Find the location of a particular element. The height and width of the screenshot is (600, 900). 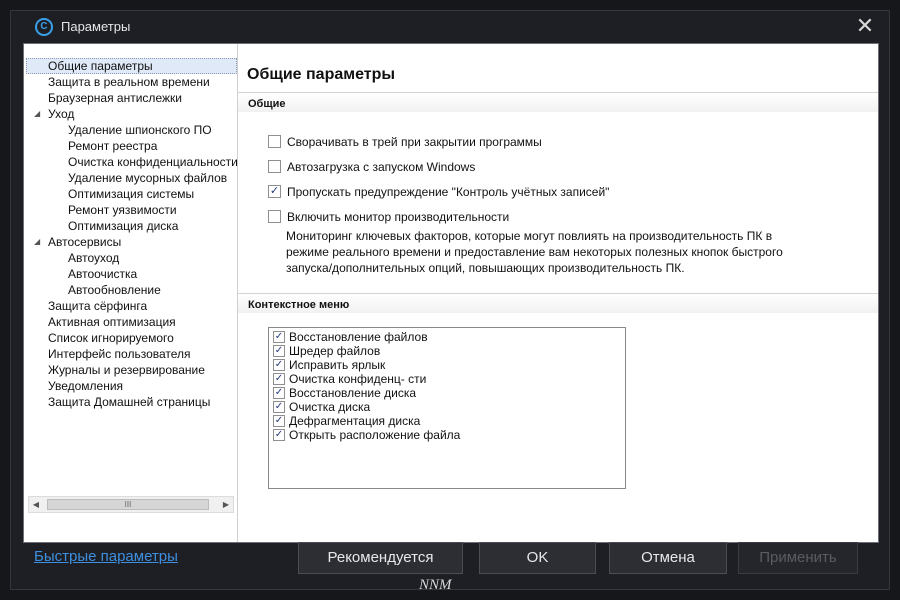

sidebar-item-label: Общие параметры is located at coordinates (100, 66).